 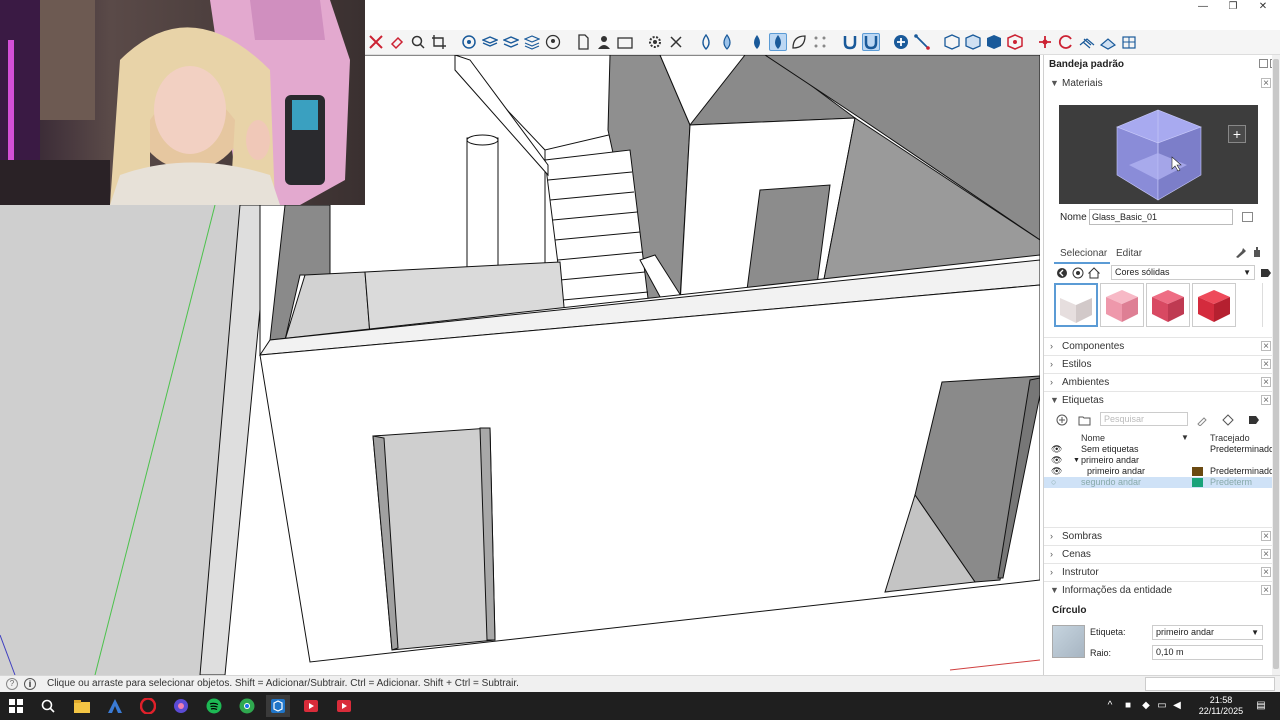 I want to click on minimize-button: —, so click(x=1203, y=7).